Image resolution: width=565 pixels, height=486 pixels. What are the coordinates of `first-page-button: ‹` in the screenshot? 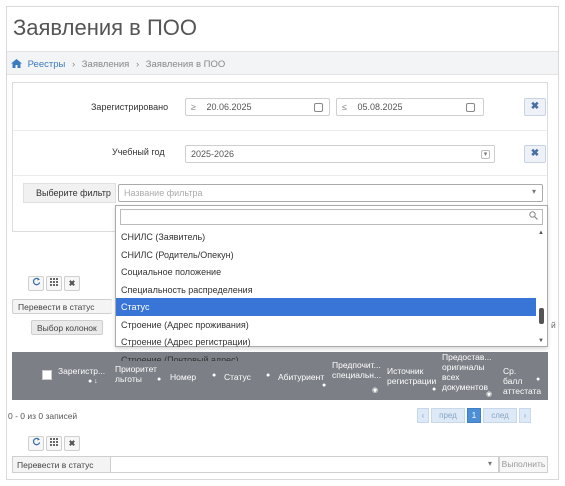 It's located at (423, 415).